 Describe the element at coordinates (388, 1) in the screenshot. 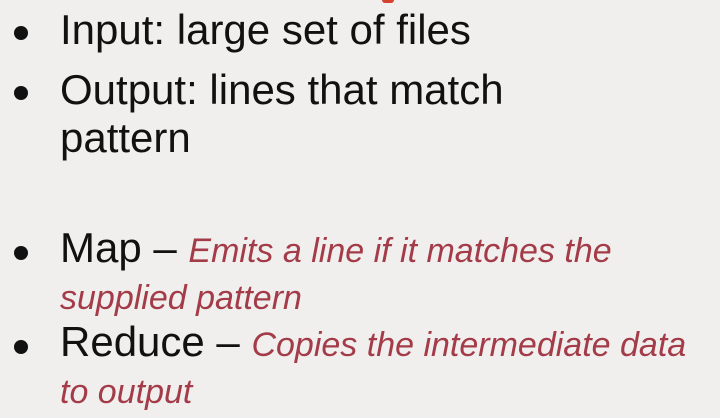

I see `top-accent-mark` at that location.